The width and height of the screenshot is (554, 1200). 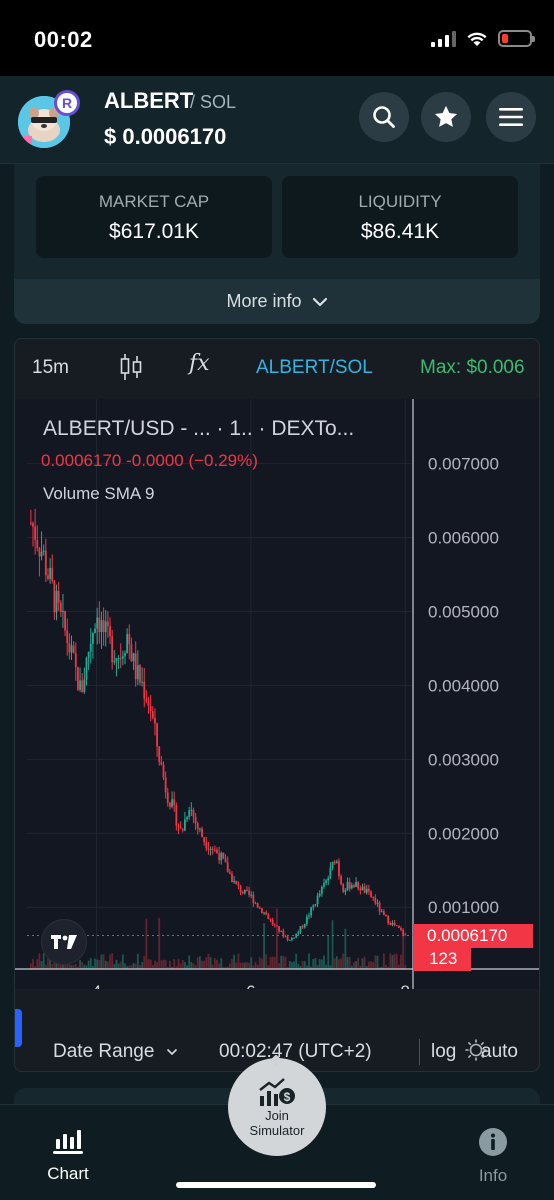 I want to click on star-icon, so click(x=446, y=116).